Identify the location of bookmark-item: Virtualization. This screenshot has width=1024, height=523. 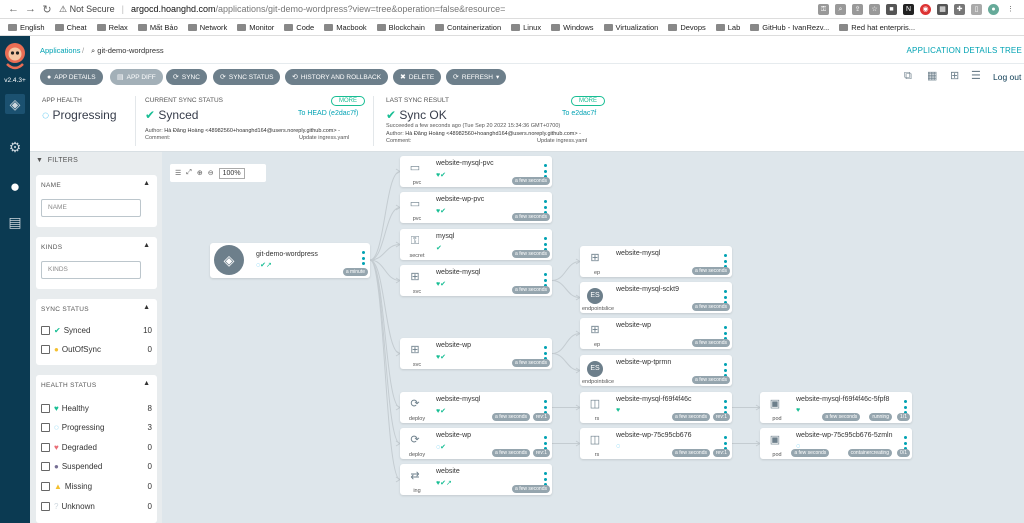
(630, 27).